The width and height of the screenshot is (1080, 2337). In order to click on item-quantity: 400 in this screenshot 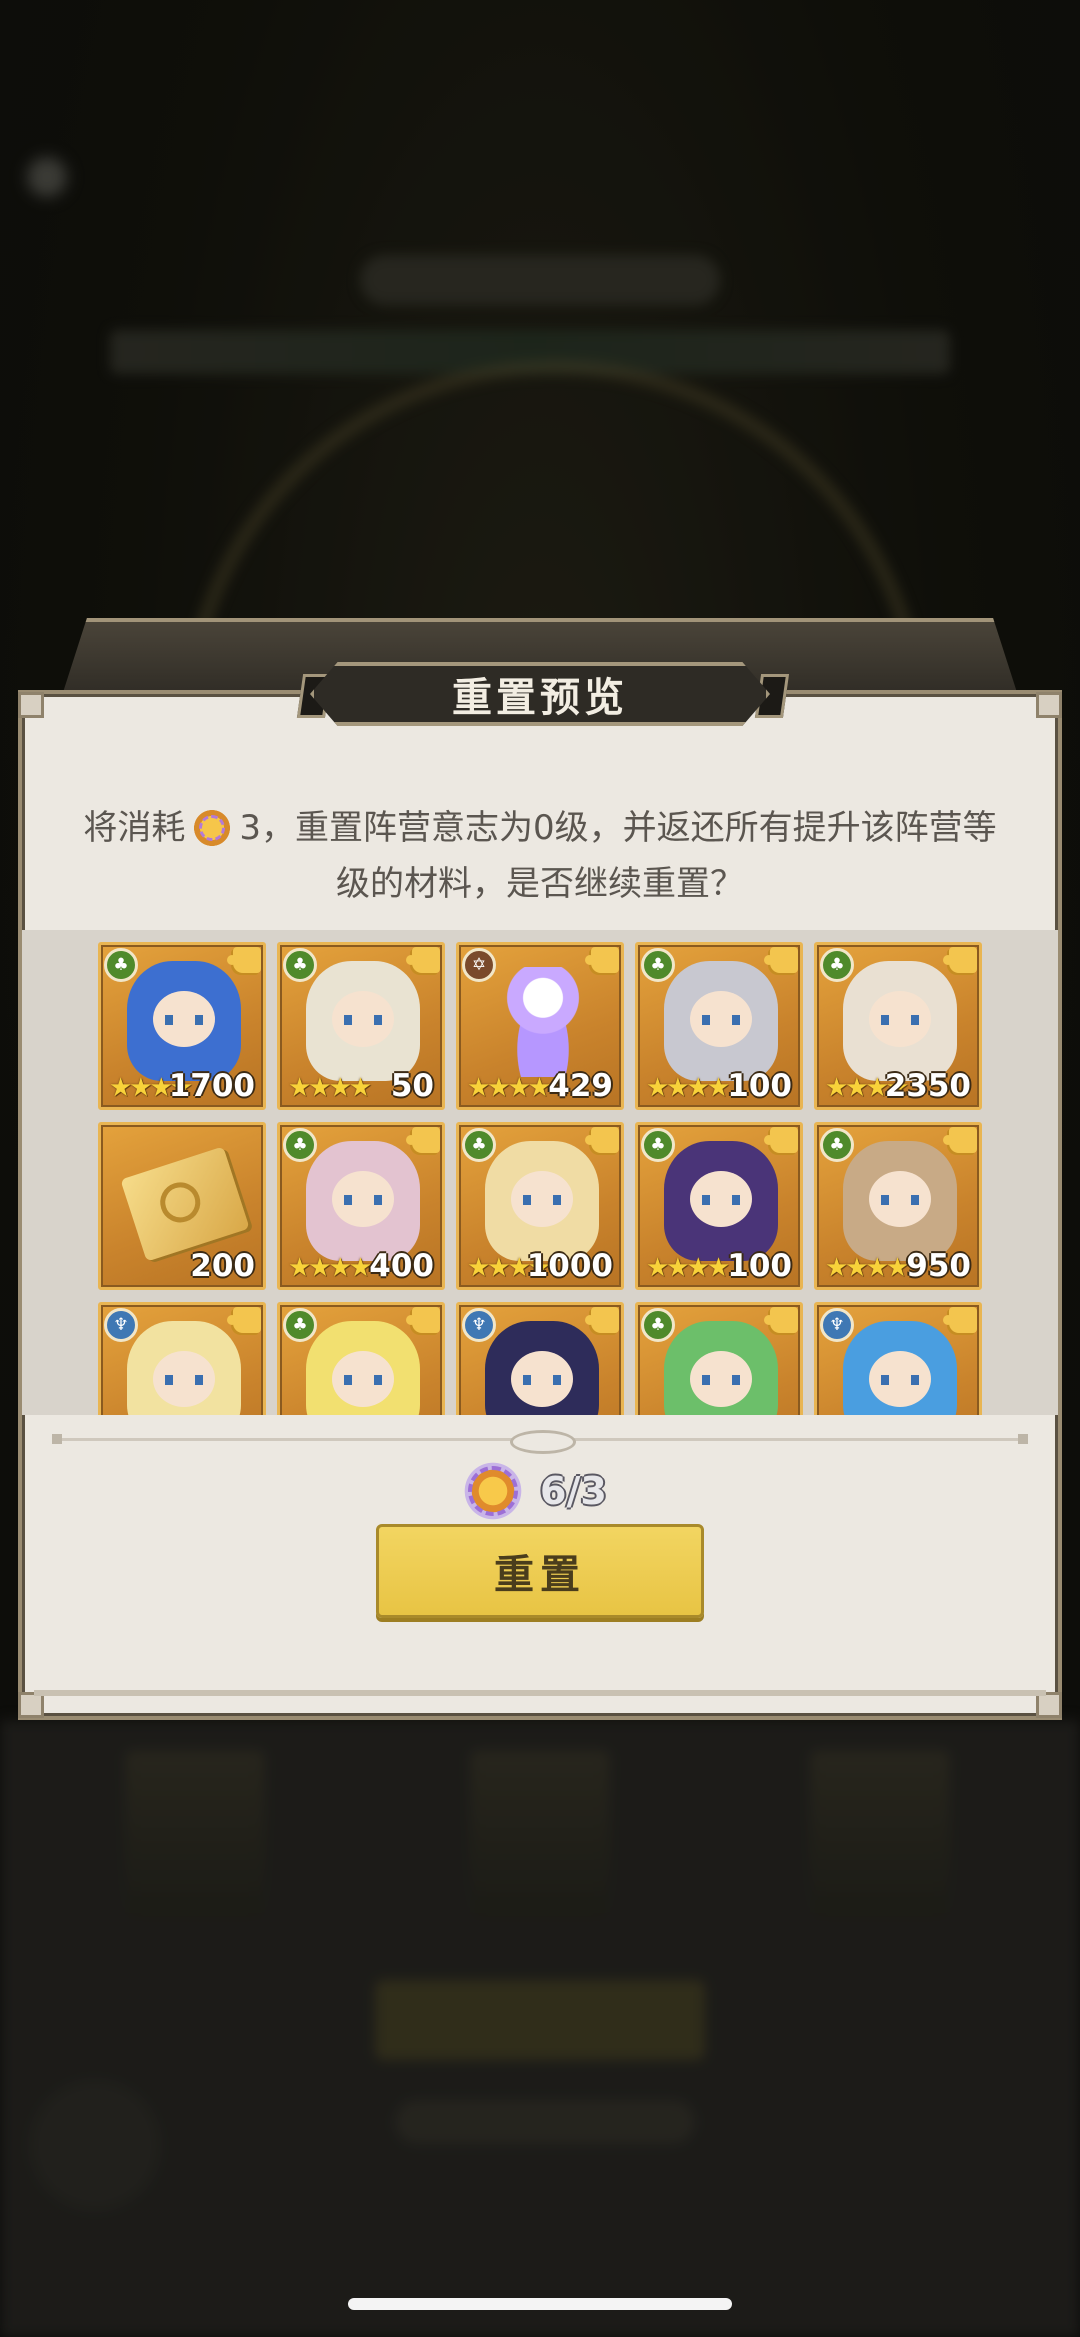, I will do `click(401, 1265)`.